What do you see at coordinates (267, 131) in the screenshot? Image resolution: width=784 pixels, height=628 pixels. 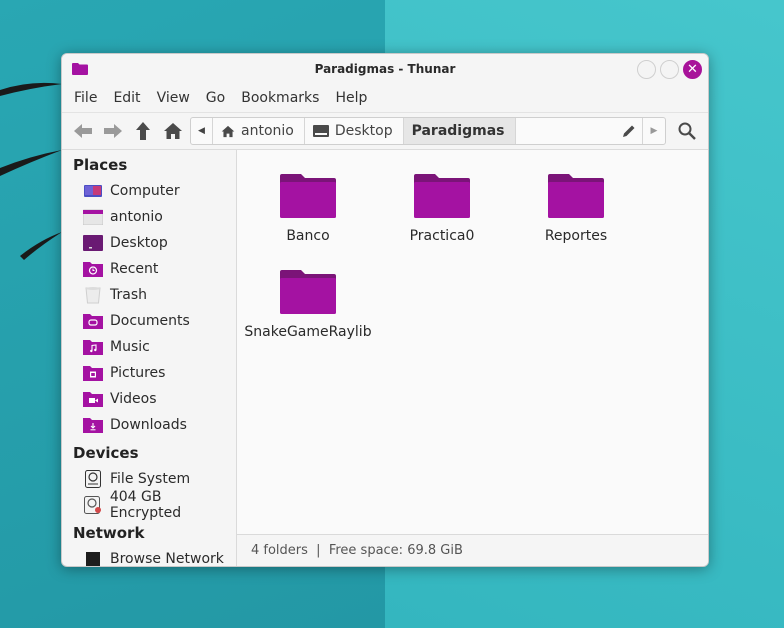 I see `crumb-label: antonio` at bounding box center [267, 131].